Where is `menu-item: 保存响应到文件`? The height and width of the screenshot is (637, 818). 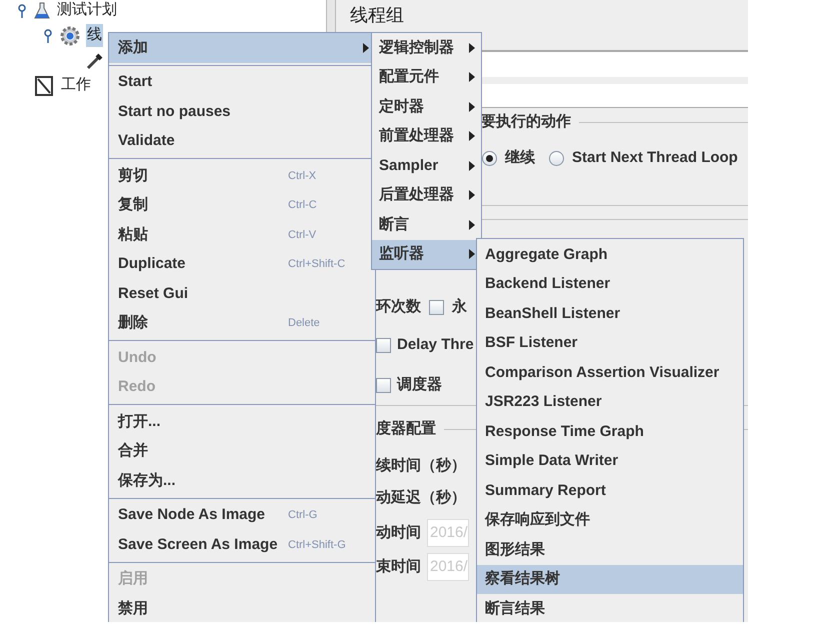 menu-item: 保存响应到文件 is located at coordinates (610, 520).